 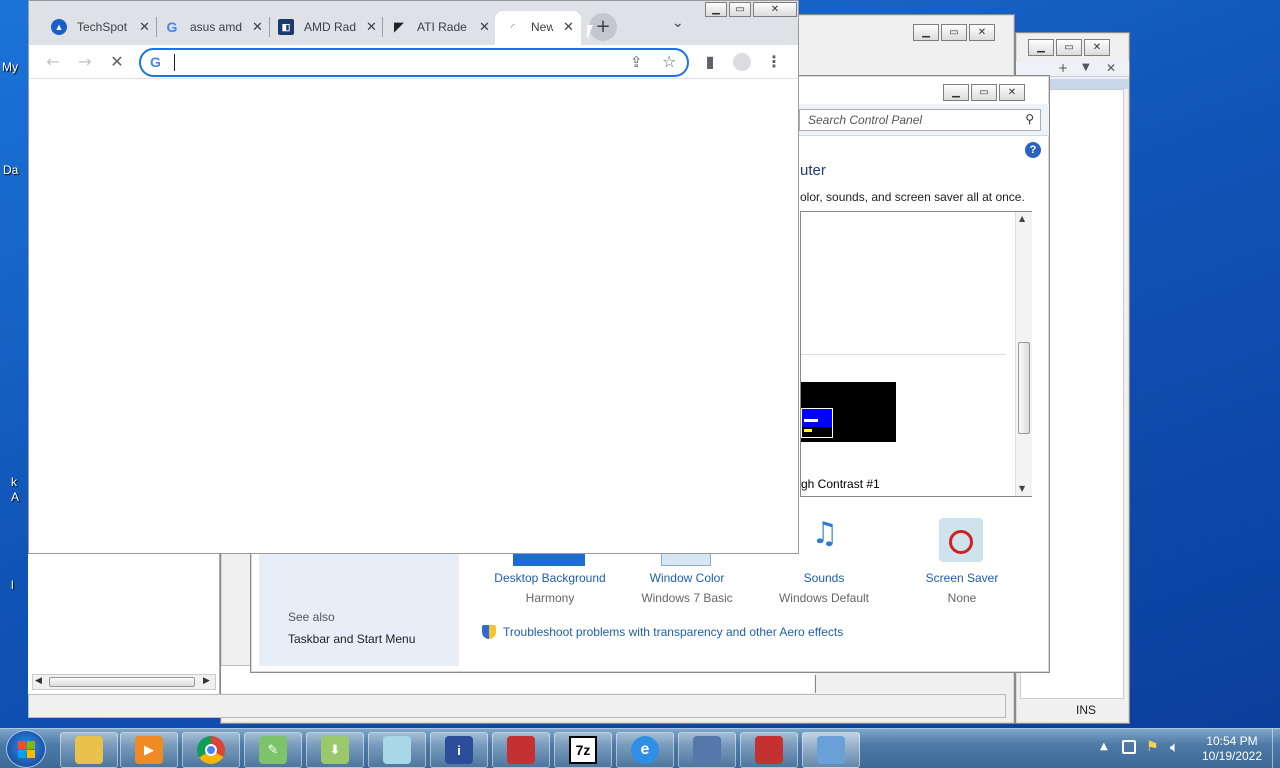 I want to click on plus-icon: +, so click(x=1063, y=68).